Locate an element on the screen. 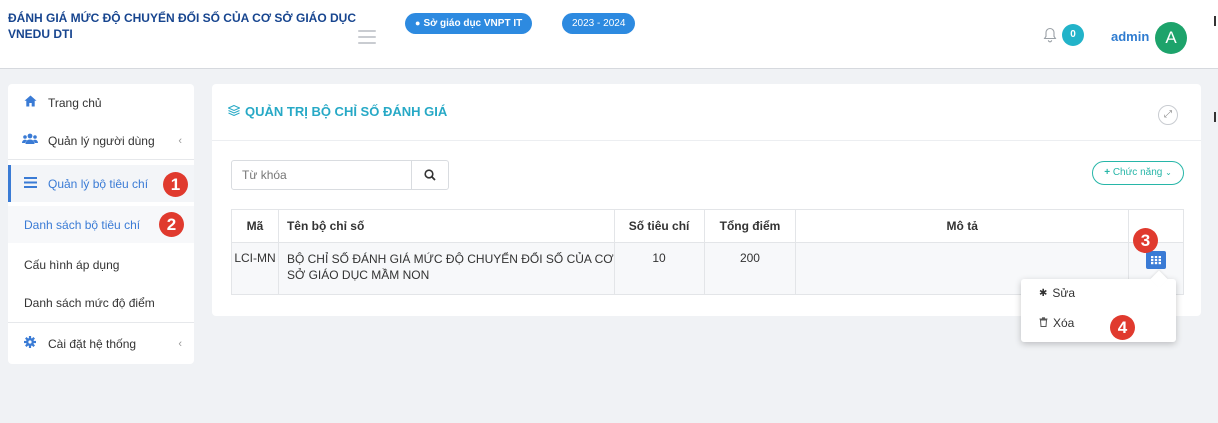 The image size is (1218, 423). column-header-code: Mã is located at coordinates (255, 226).